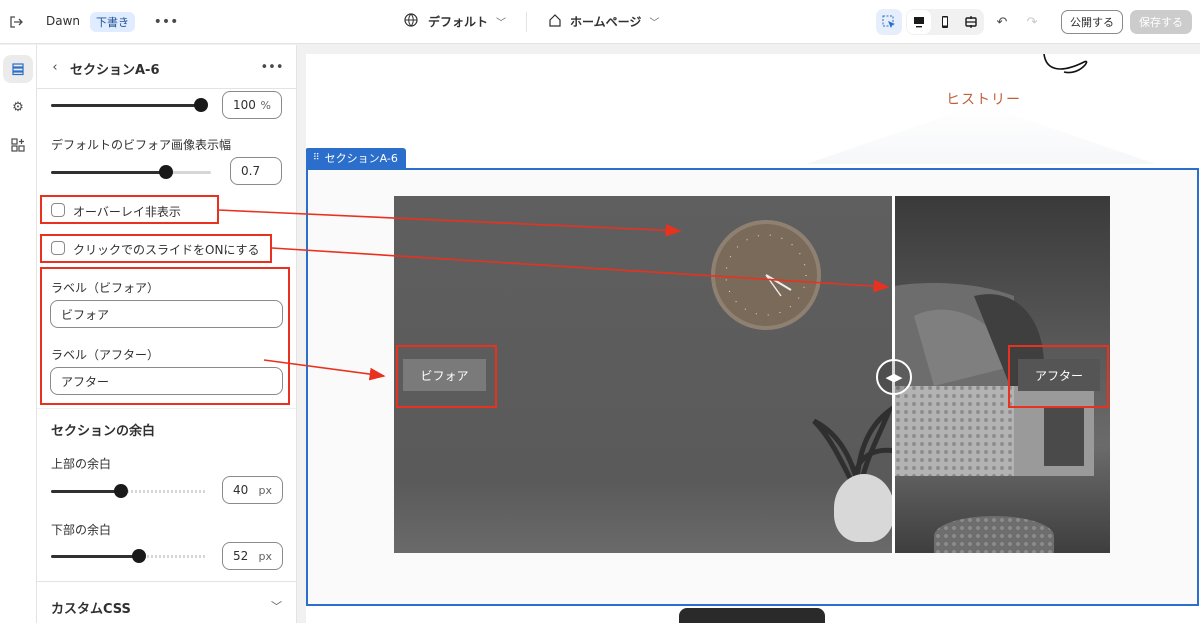  I want to click on section-tag: ⠿ セクションA-6, so click(356, 158).